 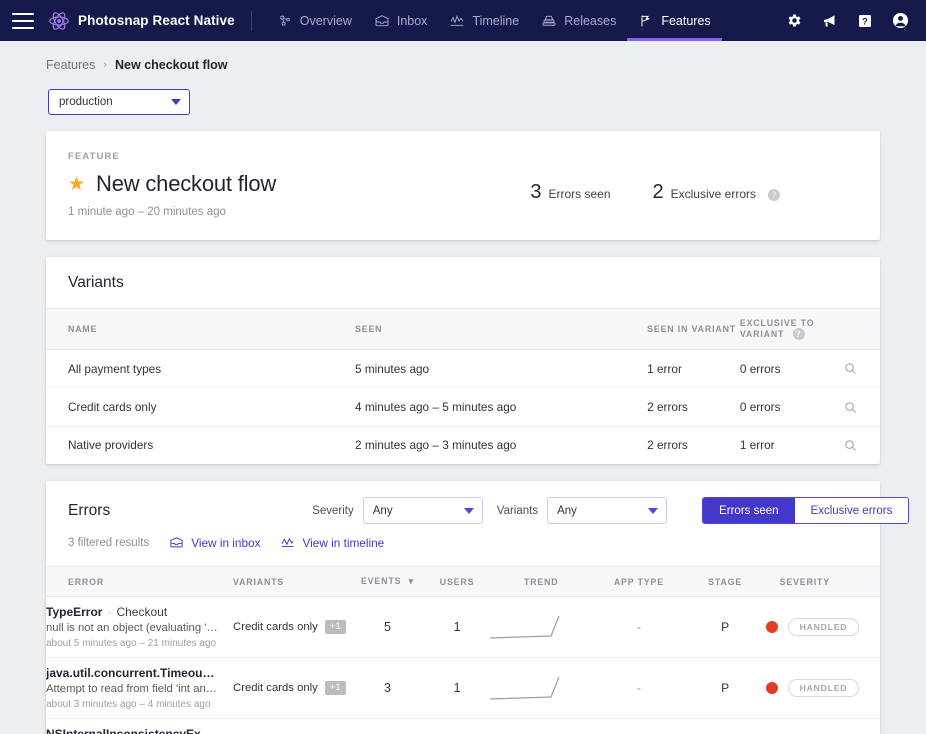 What do you see at coordinates (96, 282) in the screenshot?
I see `variants-title: Variants` at bounding box center [96, 282].